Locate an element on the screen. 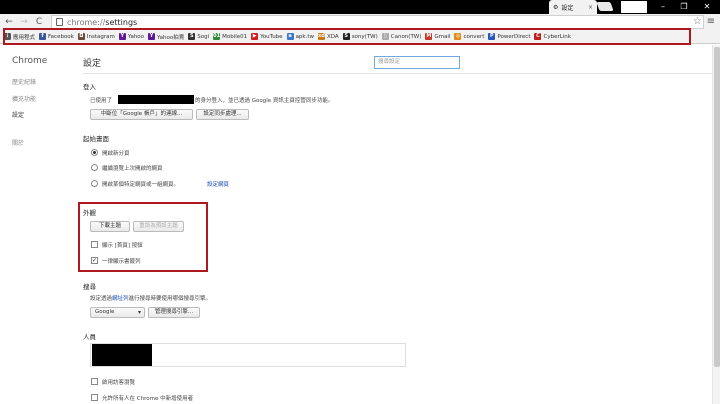  sidebar-item-history: 歷史紀錄 is located at coordinates (24, 81).